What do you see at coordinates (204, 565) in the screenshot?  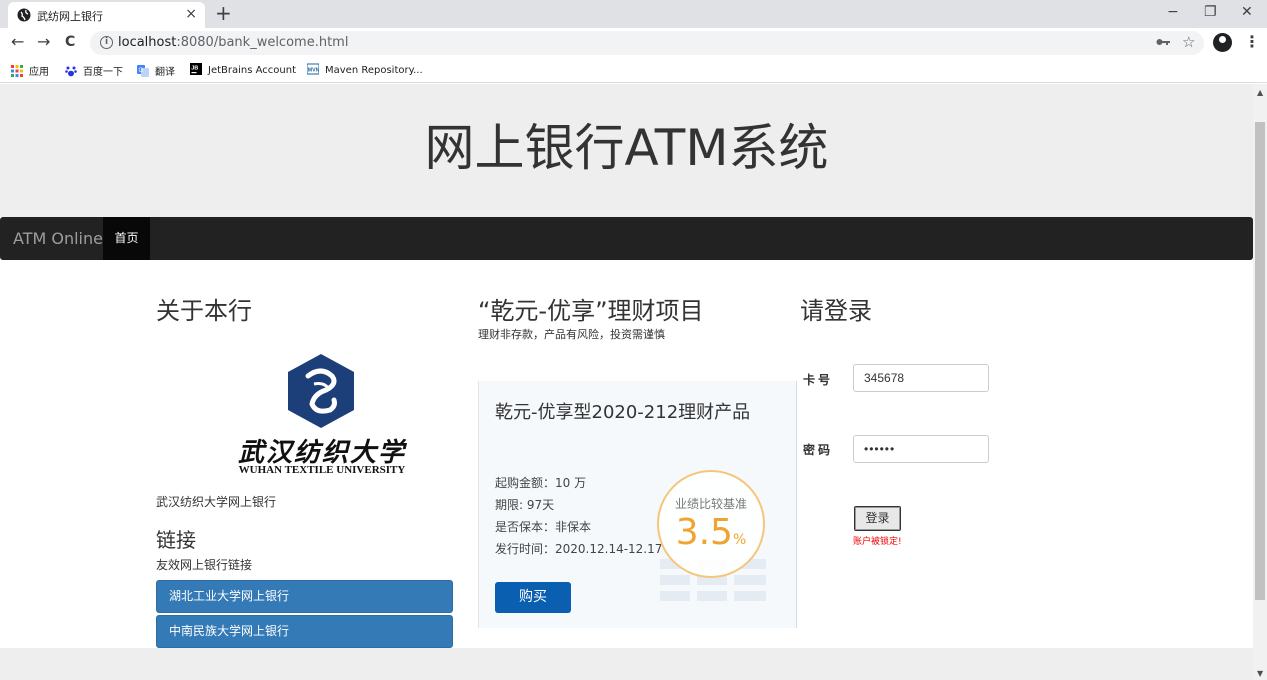 I see `links-subtitle: 友效网上银行链接` at bounding box center [204, 565].